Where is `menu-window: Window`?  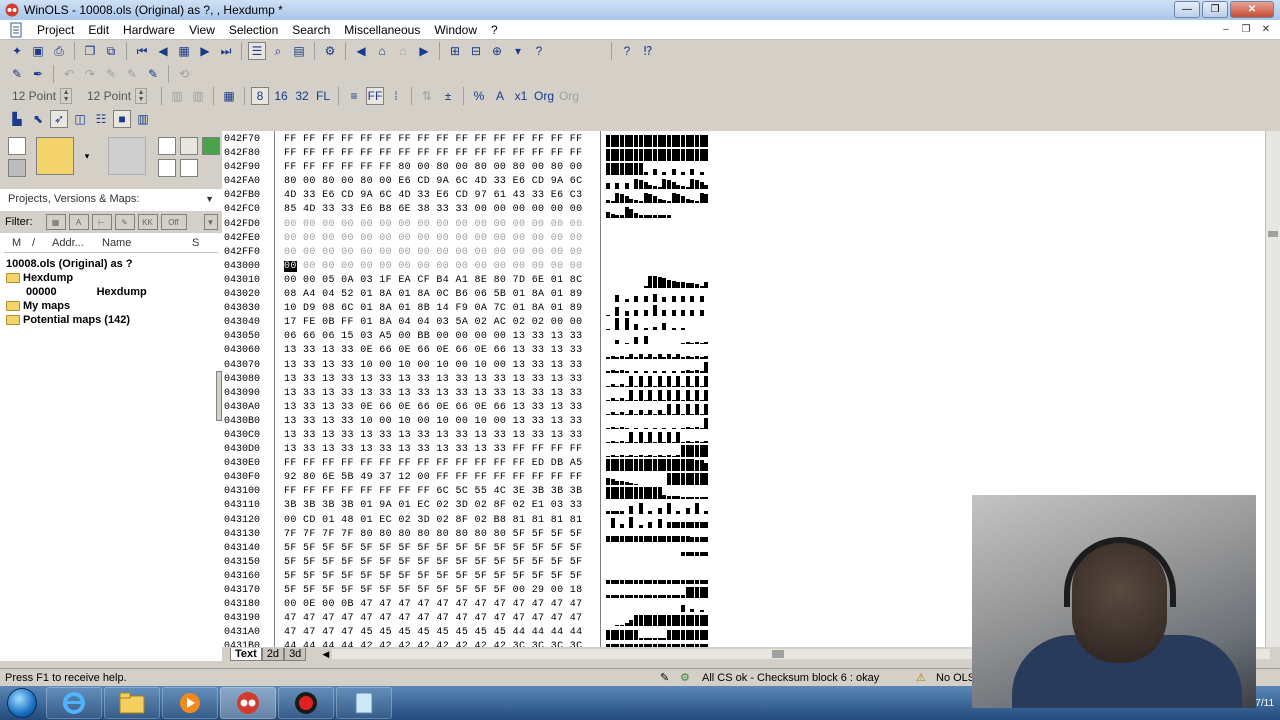
menu-window: Window is located at coordinates (455, 30).